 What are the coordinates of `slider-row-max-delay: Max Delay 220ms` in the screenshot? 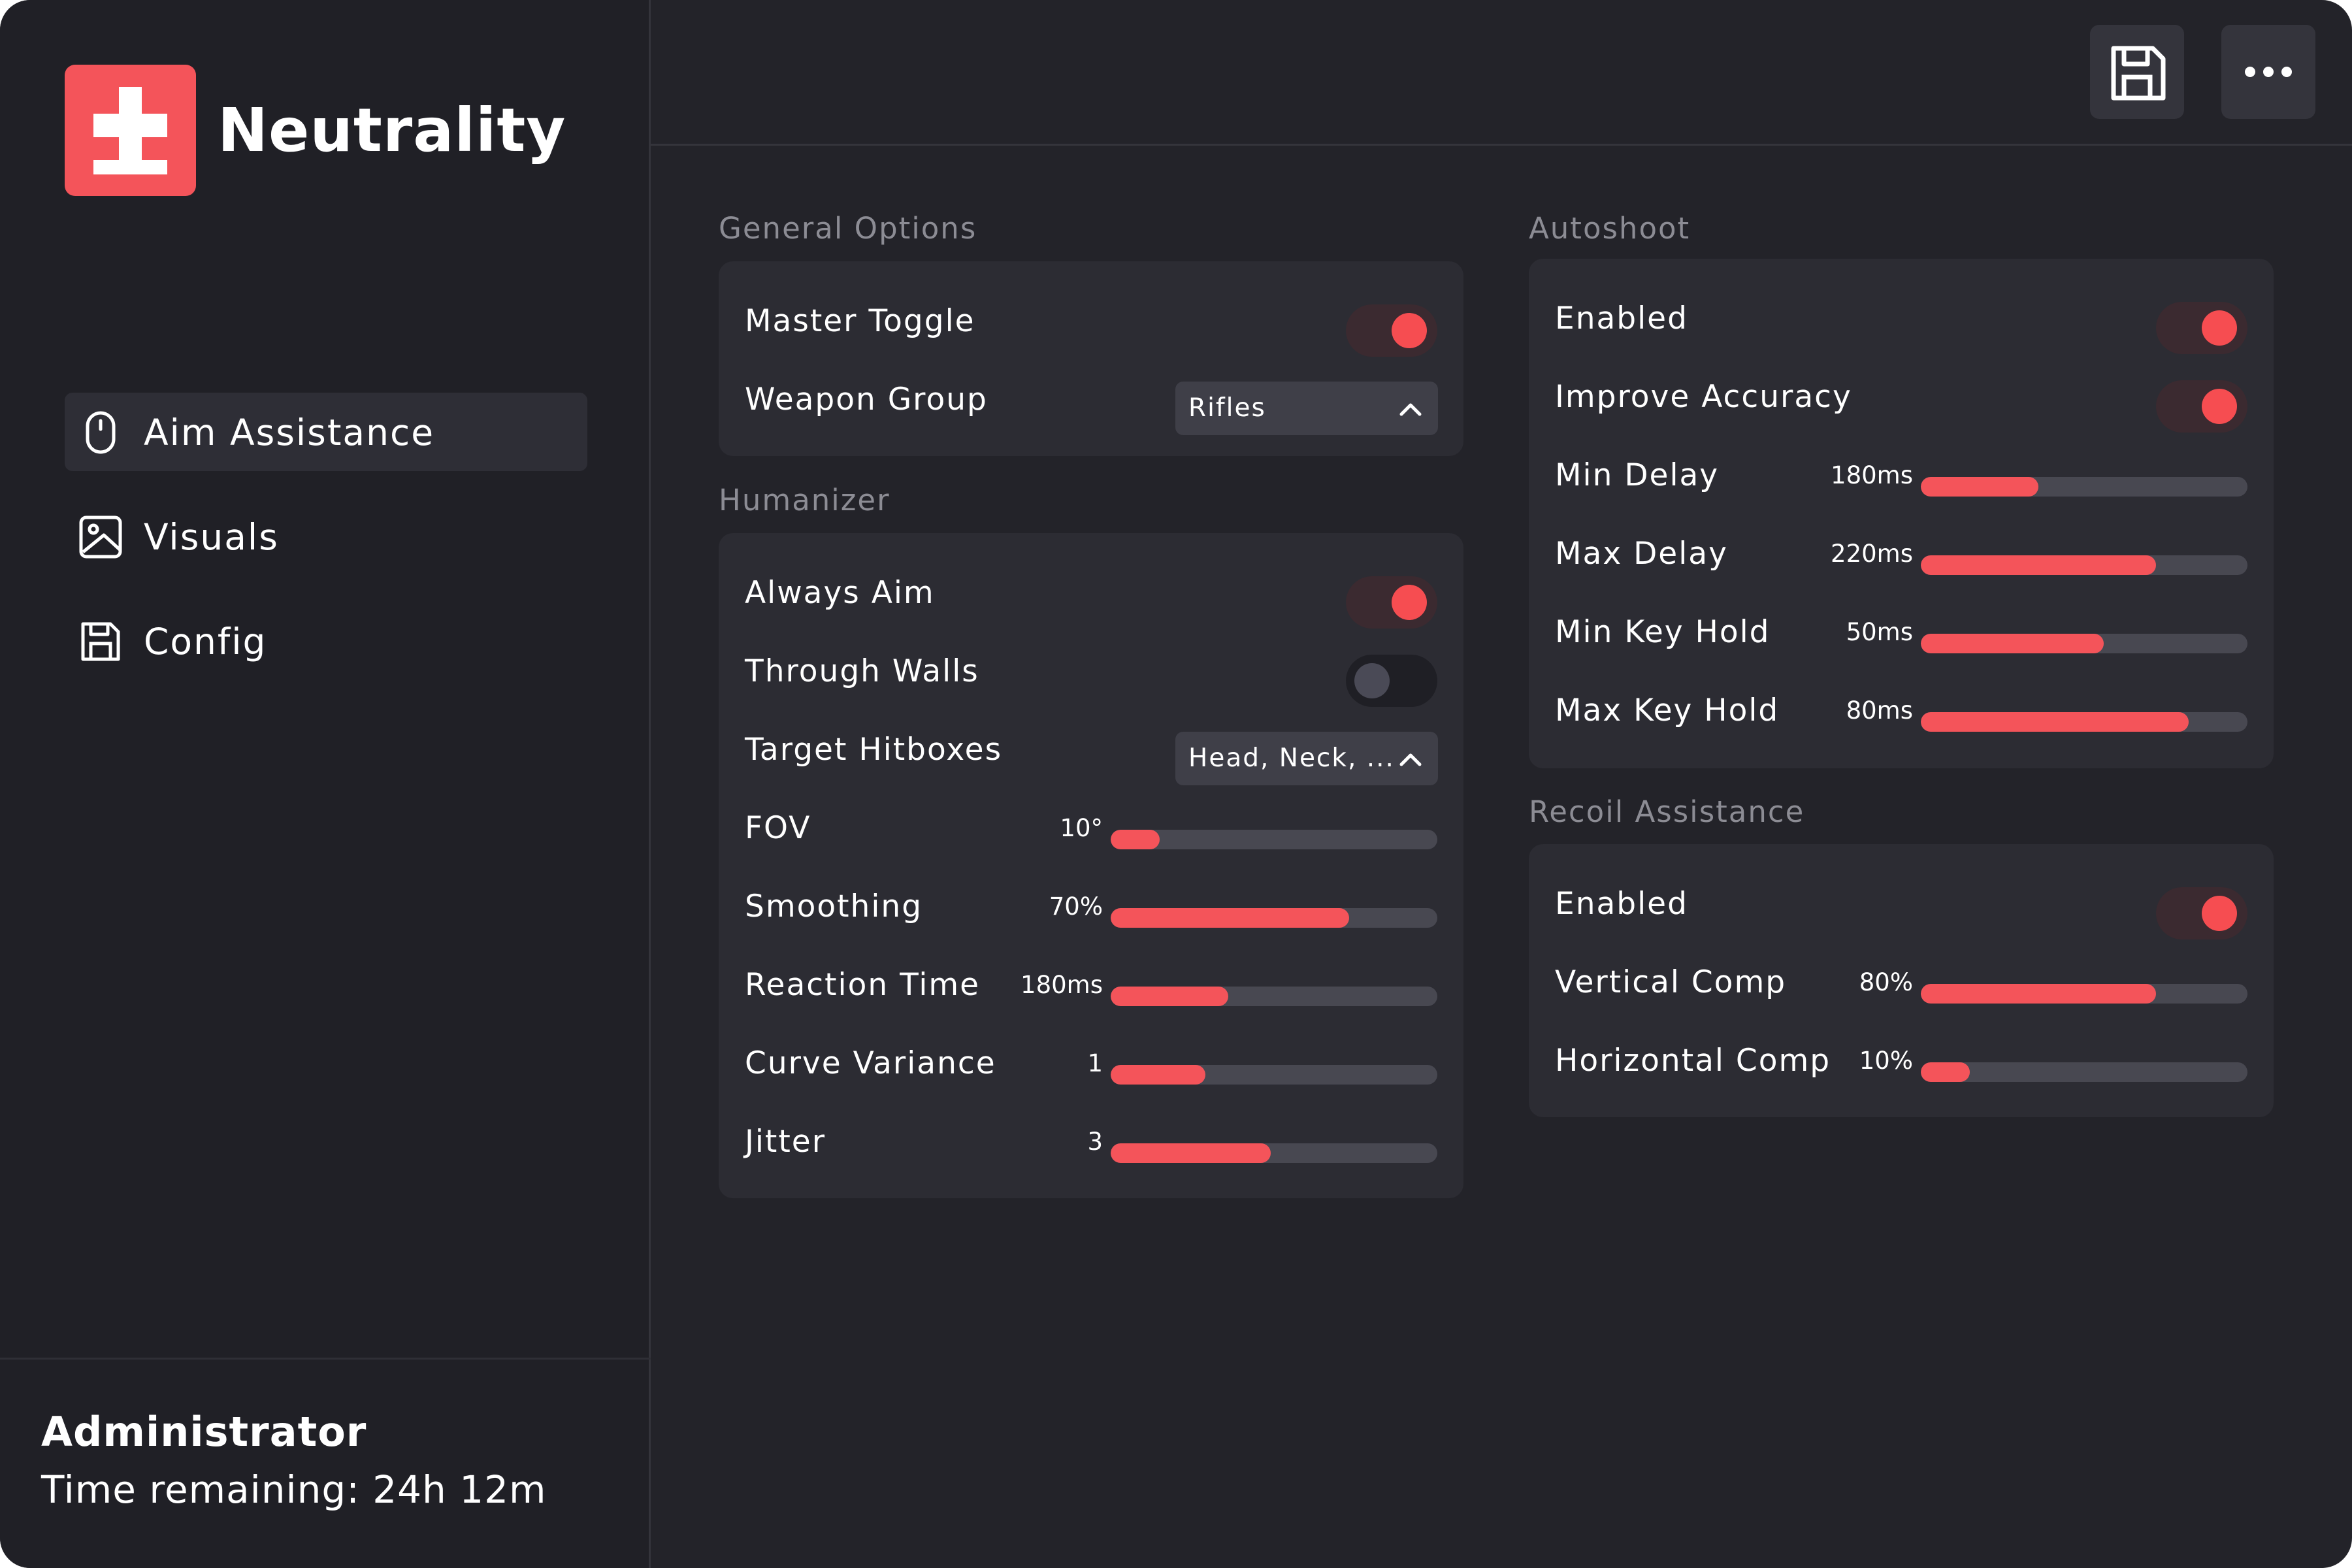 It's located at (1901, 554).